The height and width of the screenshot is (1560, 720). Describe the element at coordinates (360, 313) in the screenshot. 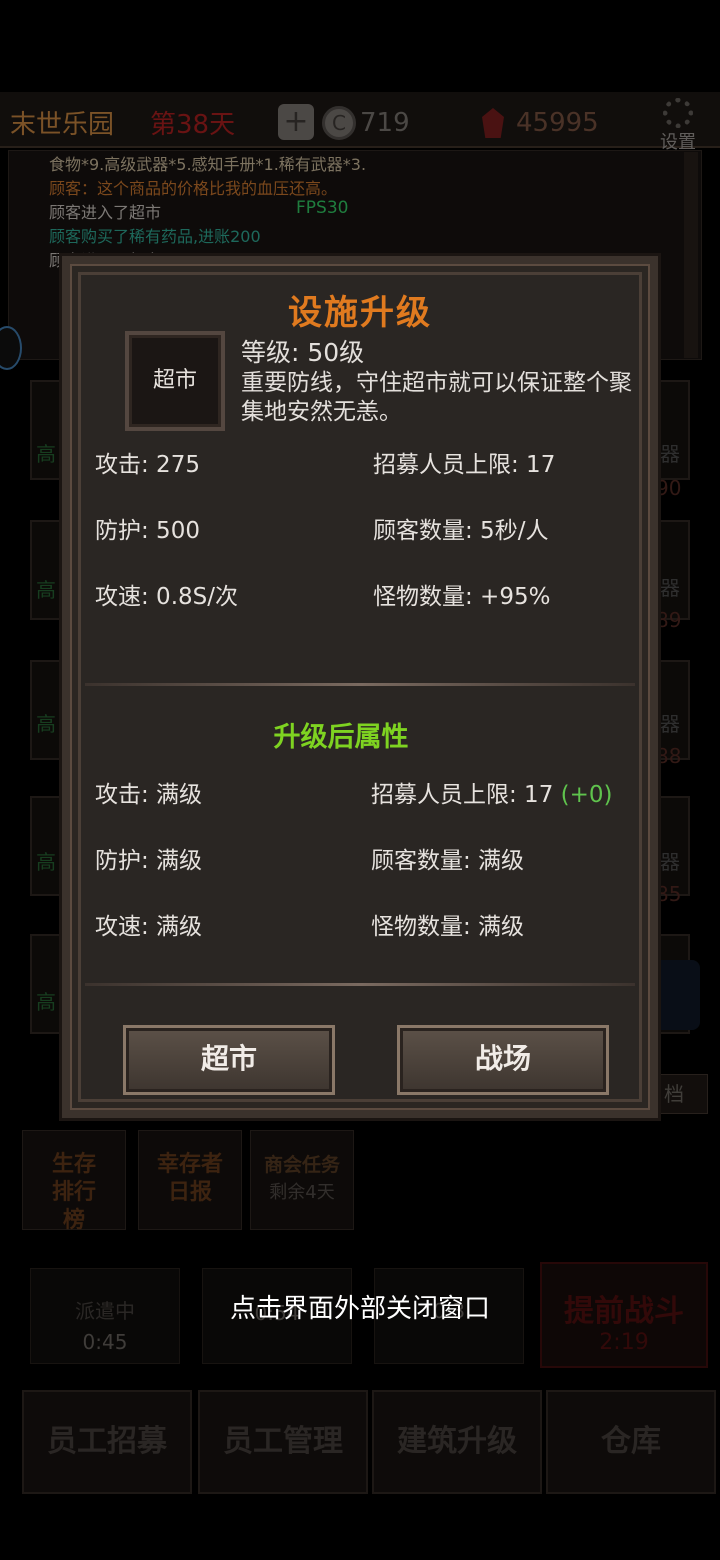

I see `dialog-title: 设施升级` at that location.